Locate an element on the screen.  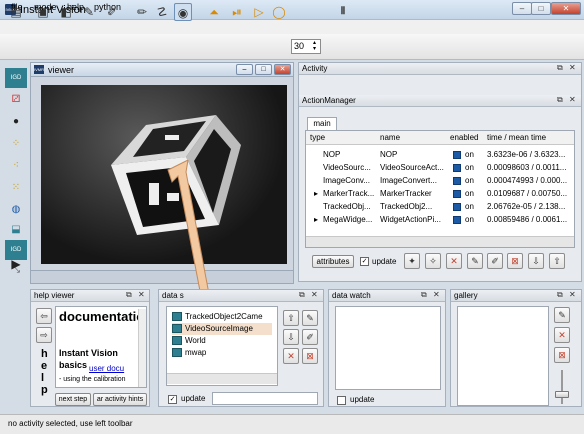
viewer-close-button: ✕ is located at coordinates (282, 69).